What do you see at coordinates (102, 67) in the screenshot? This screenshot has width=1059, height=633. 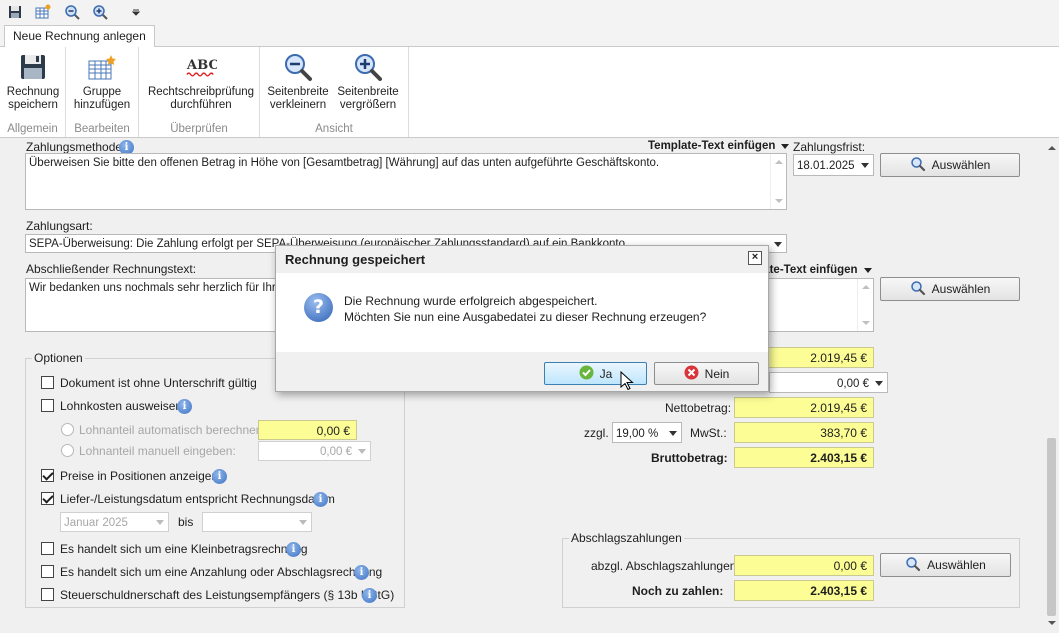 I see `add-group-icon` at bounding box center [102, 67].